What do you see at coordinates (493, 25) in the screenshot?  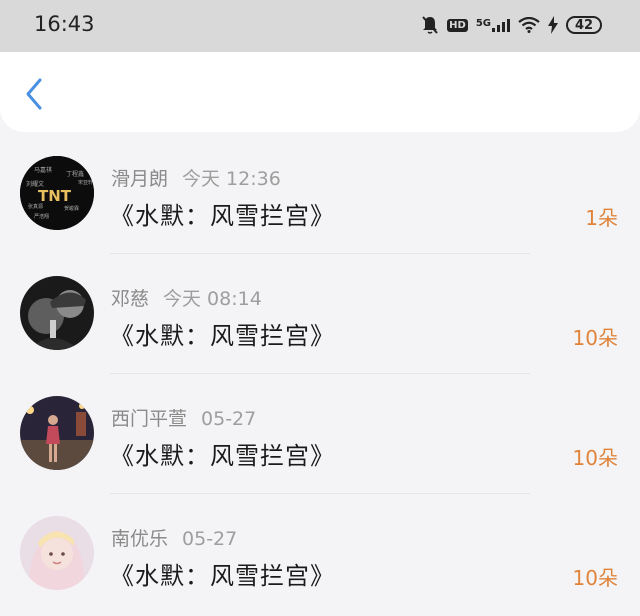 I see `signal-5g-icon: 5G` at bounding box center [493, 25].